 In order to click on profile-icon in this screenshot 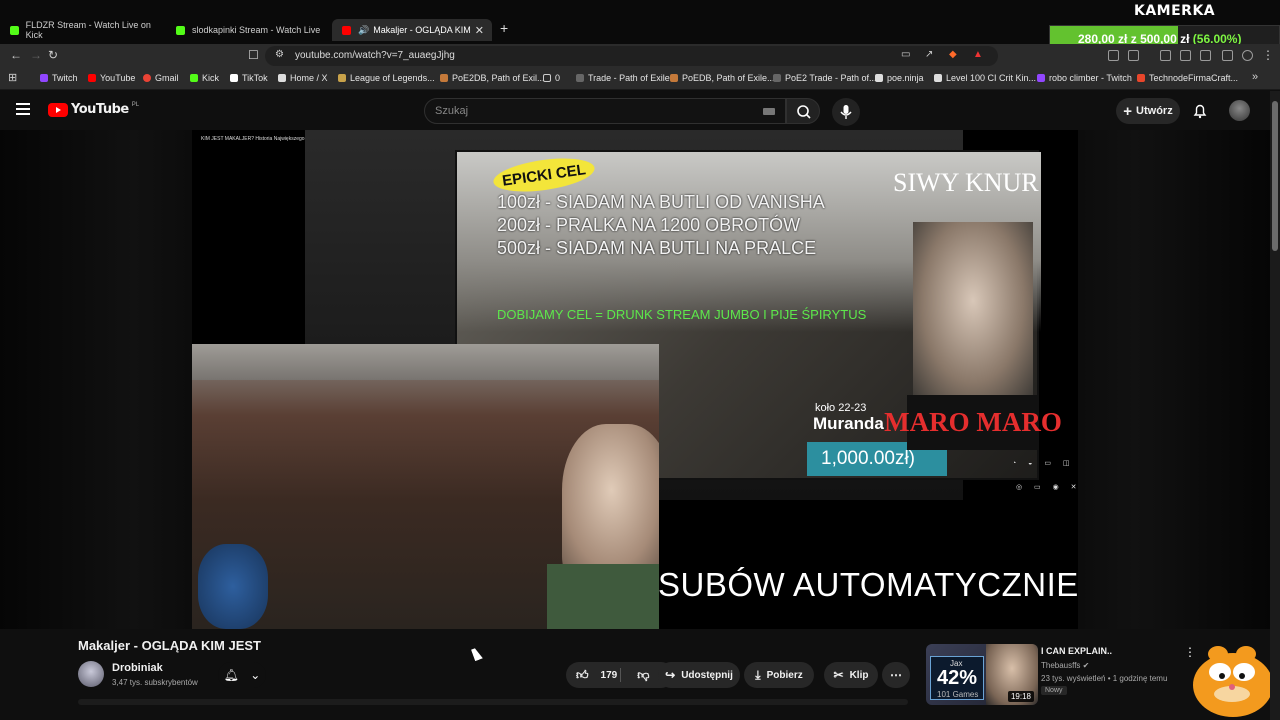, I will do `click(1247, 55)`.